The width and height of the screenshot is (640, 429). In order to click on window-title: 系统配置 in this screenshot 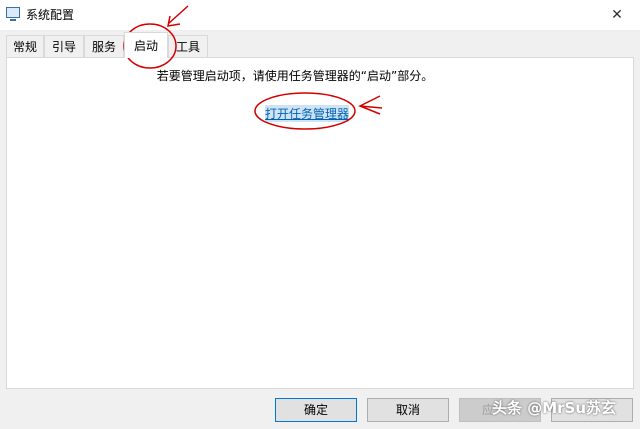, I will do `click(50, 15)`.